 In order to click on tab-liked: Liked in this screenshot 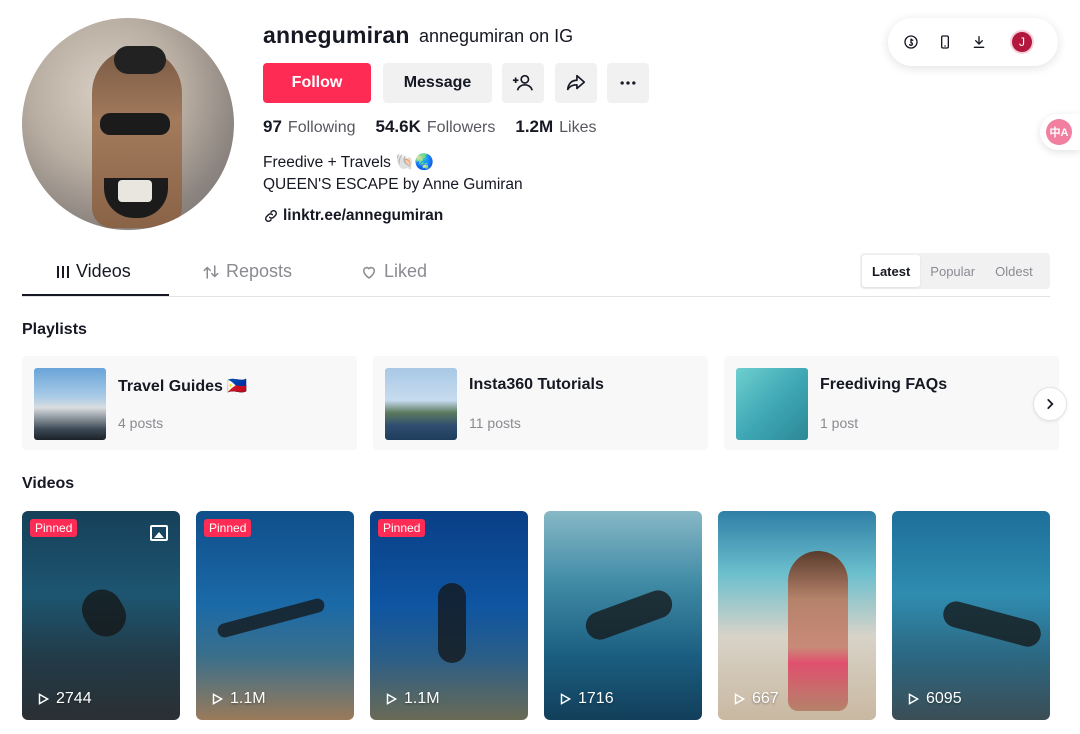, I will do `click(393, 271)`.